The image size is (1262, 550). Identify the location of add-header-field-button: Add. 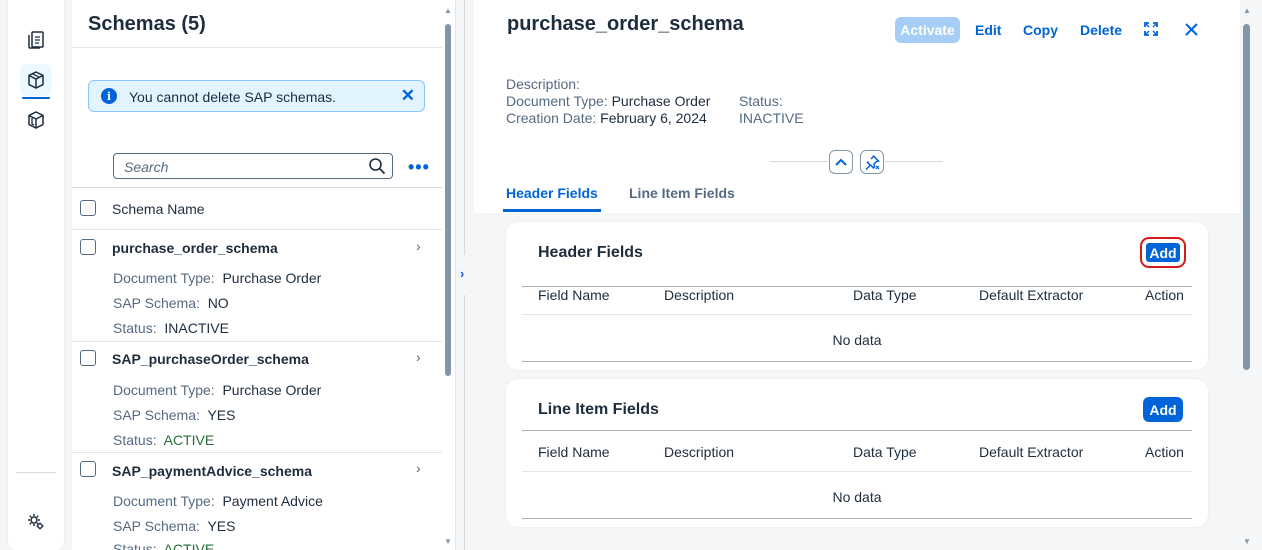
(1163, 252).